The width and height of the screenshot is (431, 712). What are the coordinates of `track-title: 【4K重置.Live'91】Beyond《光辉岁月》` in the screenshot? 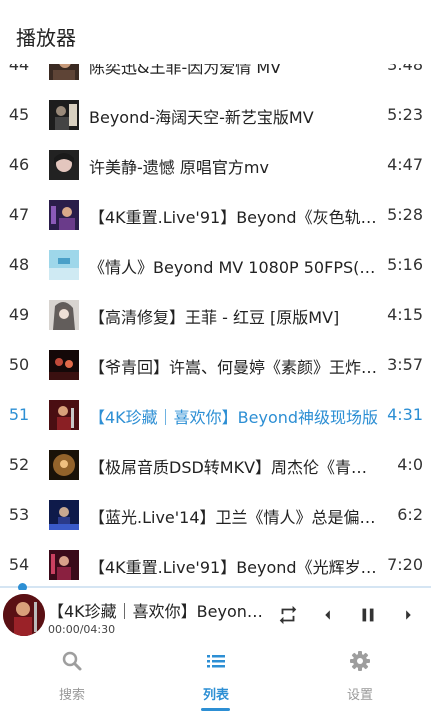 It's located at (235, 567).